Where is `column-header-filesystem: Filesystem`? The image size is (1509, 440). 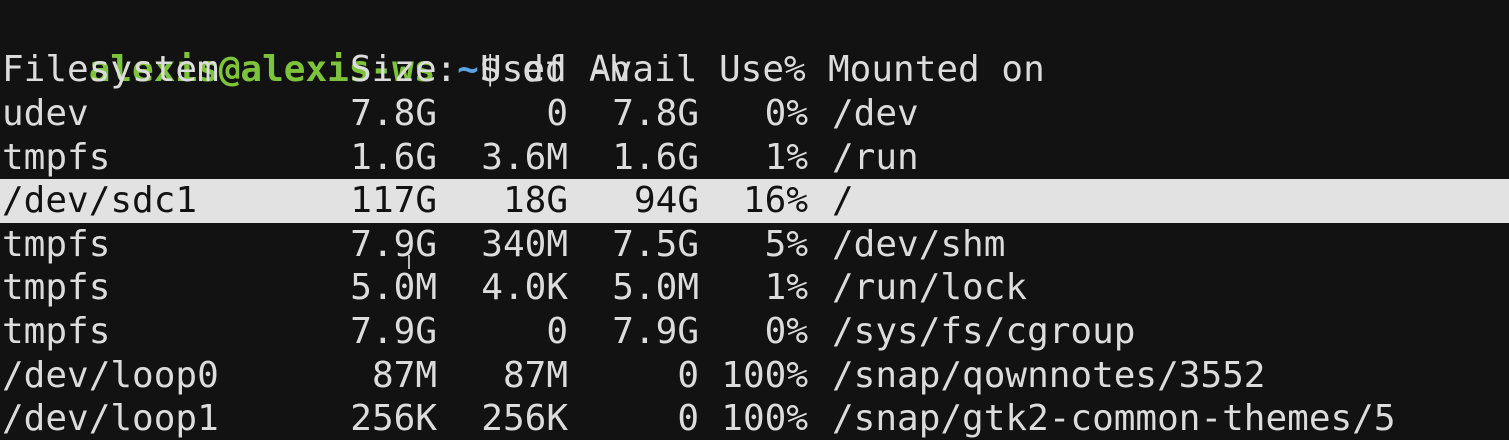 column-header-filesystem: Filesystem is located at coordinates (110, 69).